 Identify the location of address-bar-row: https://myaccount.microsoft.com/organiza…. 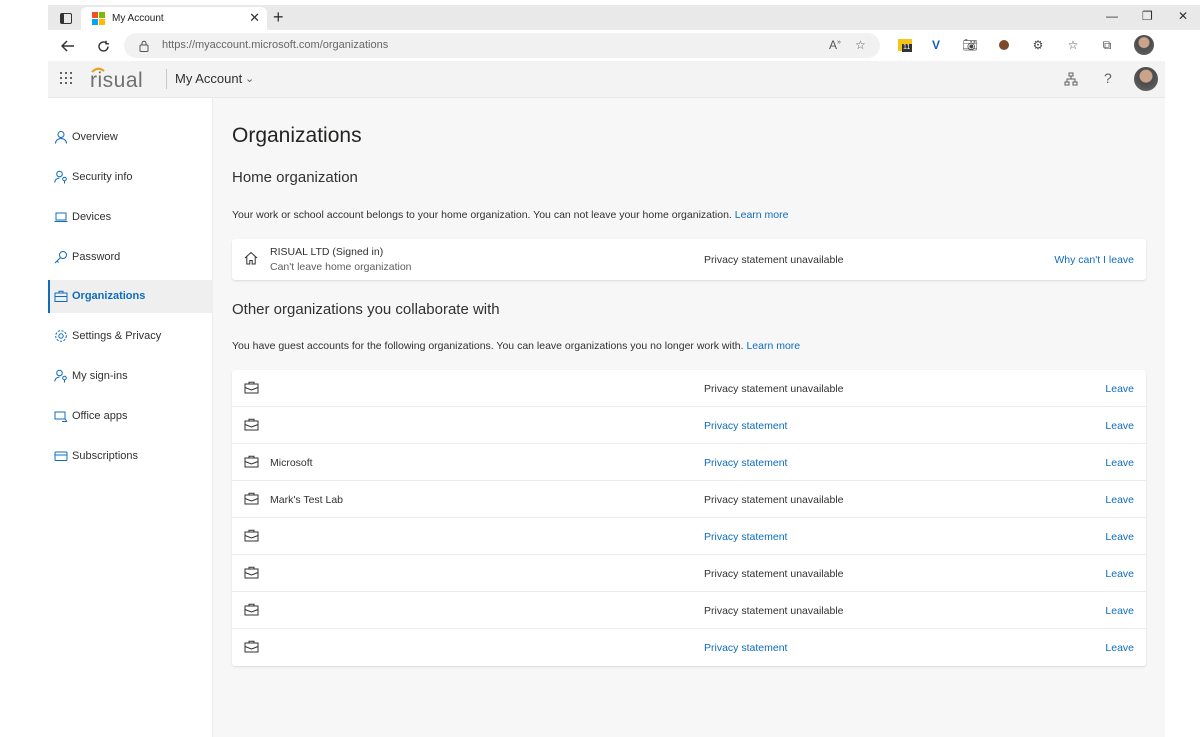
(624, 45).